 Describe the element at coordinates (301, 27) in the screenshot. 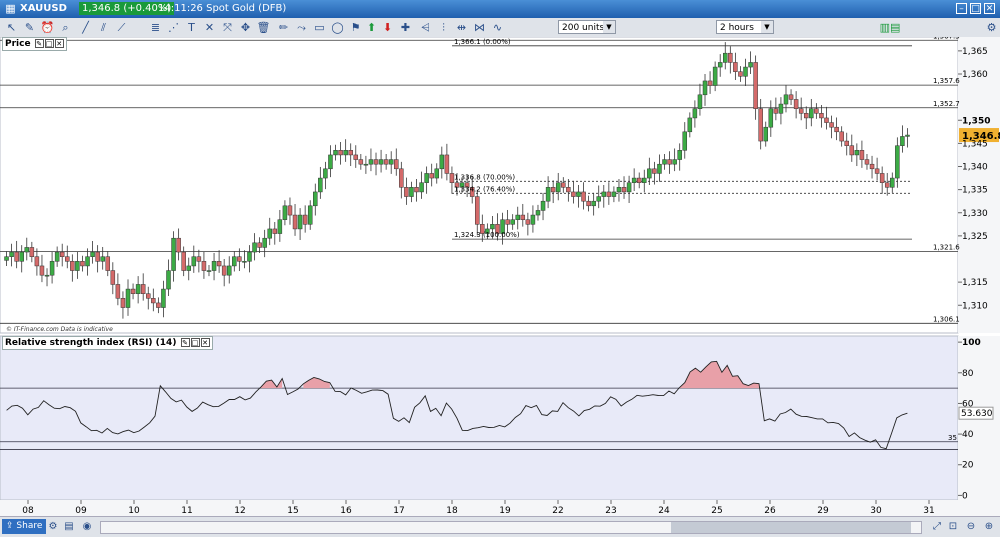

I see `highlighter-icon: ⤳` at that location.